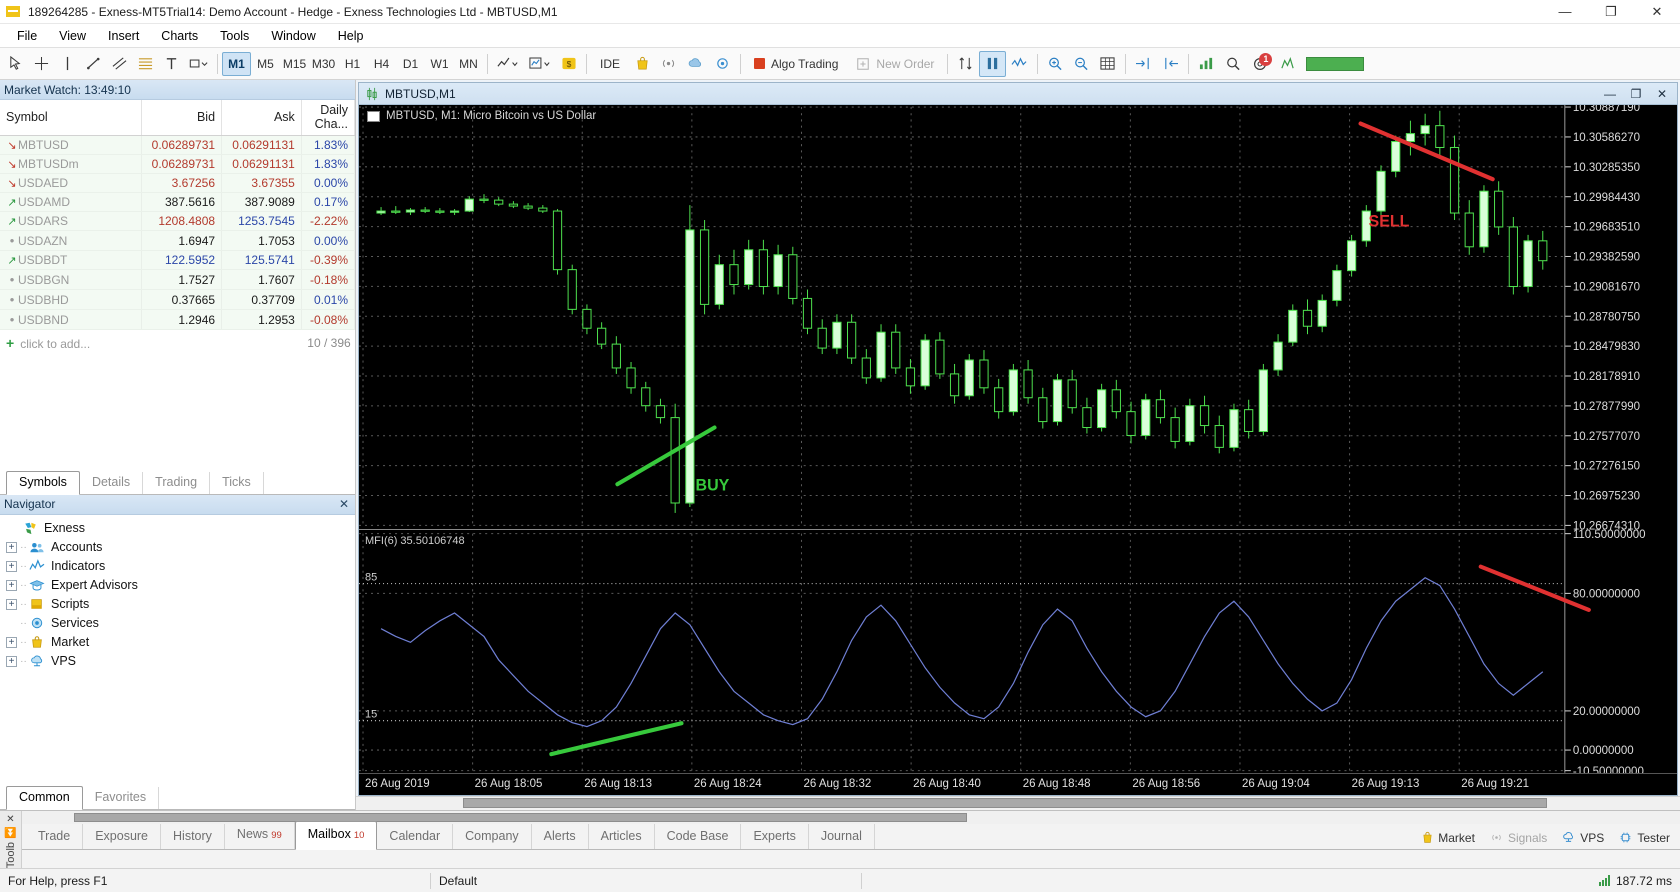 This screenshot has width=1680, height=892. What do you see at coordinates (178, 319) in the screenshot?
I see `table-row: • USDBND 1.2946 1.2953 -0.08%` at bounding box center [178, 319].